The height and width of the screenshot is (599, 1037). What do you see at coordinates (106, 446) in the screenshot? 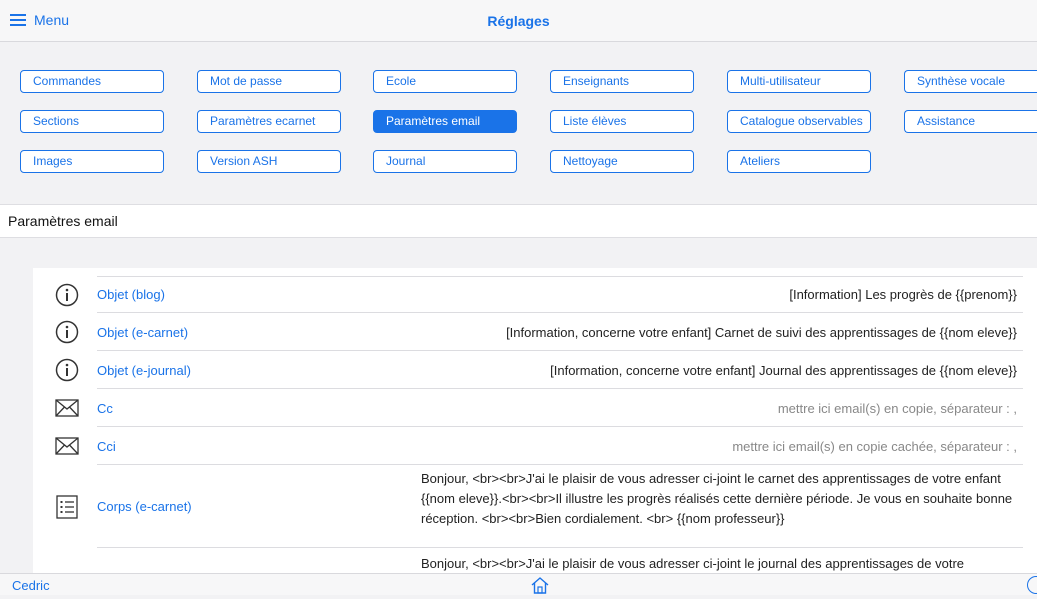
I see `setting-label: Cci` at bounding box center [106, 446].